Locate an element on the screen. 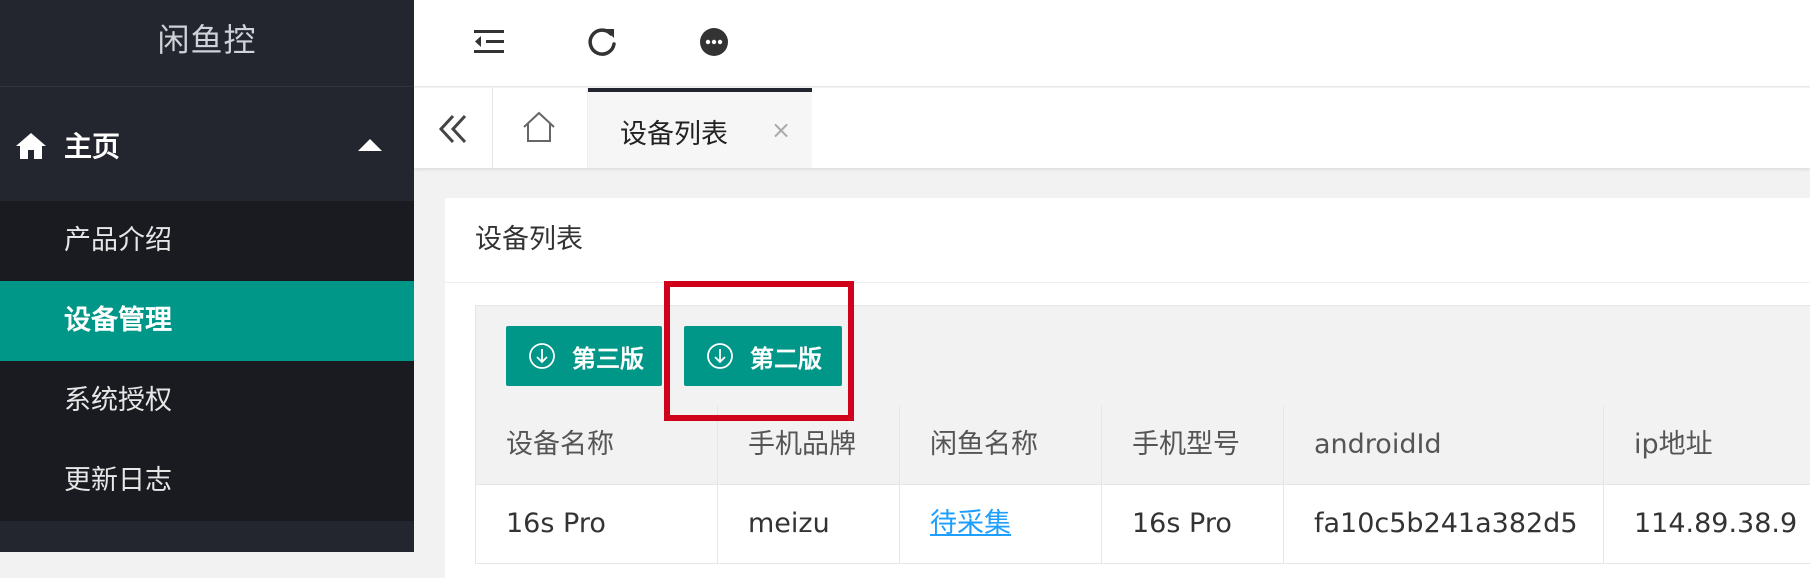 This screenshot has width=1810, height=578. column-header: androidId is located at coordinates (1444, 445).